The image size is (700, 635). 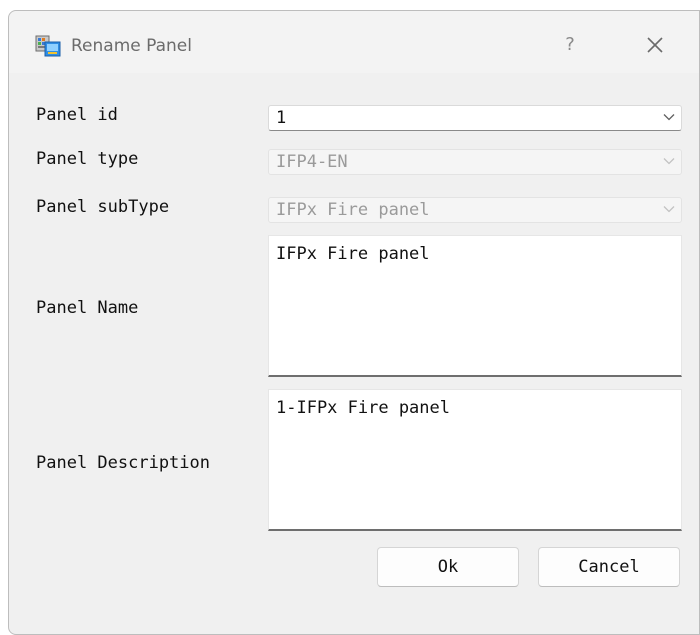 What do you see at coordinates (609, 567) in the screenshot?
I see `cancel-button: Cancel` at bounding box center [609, 567].